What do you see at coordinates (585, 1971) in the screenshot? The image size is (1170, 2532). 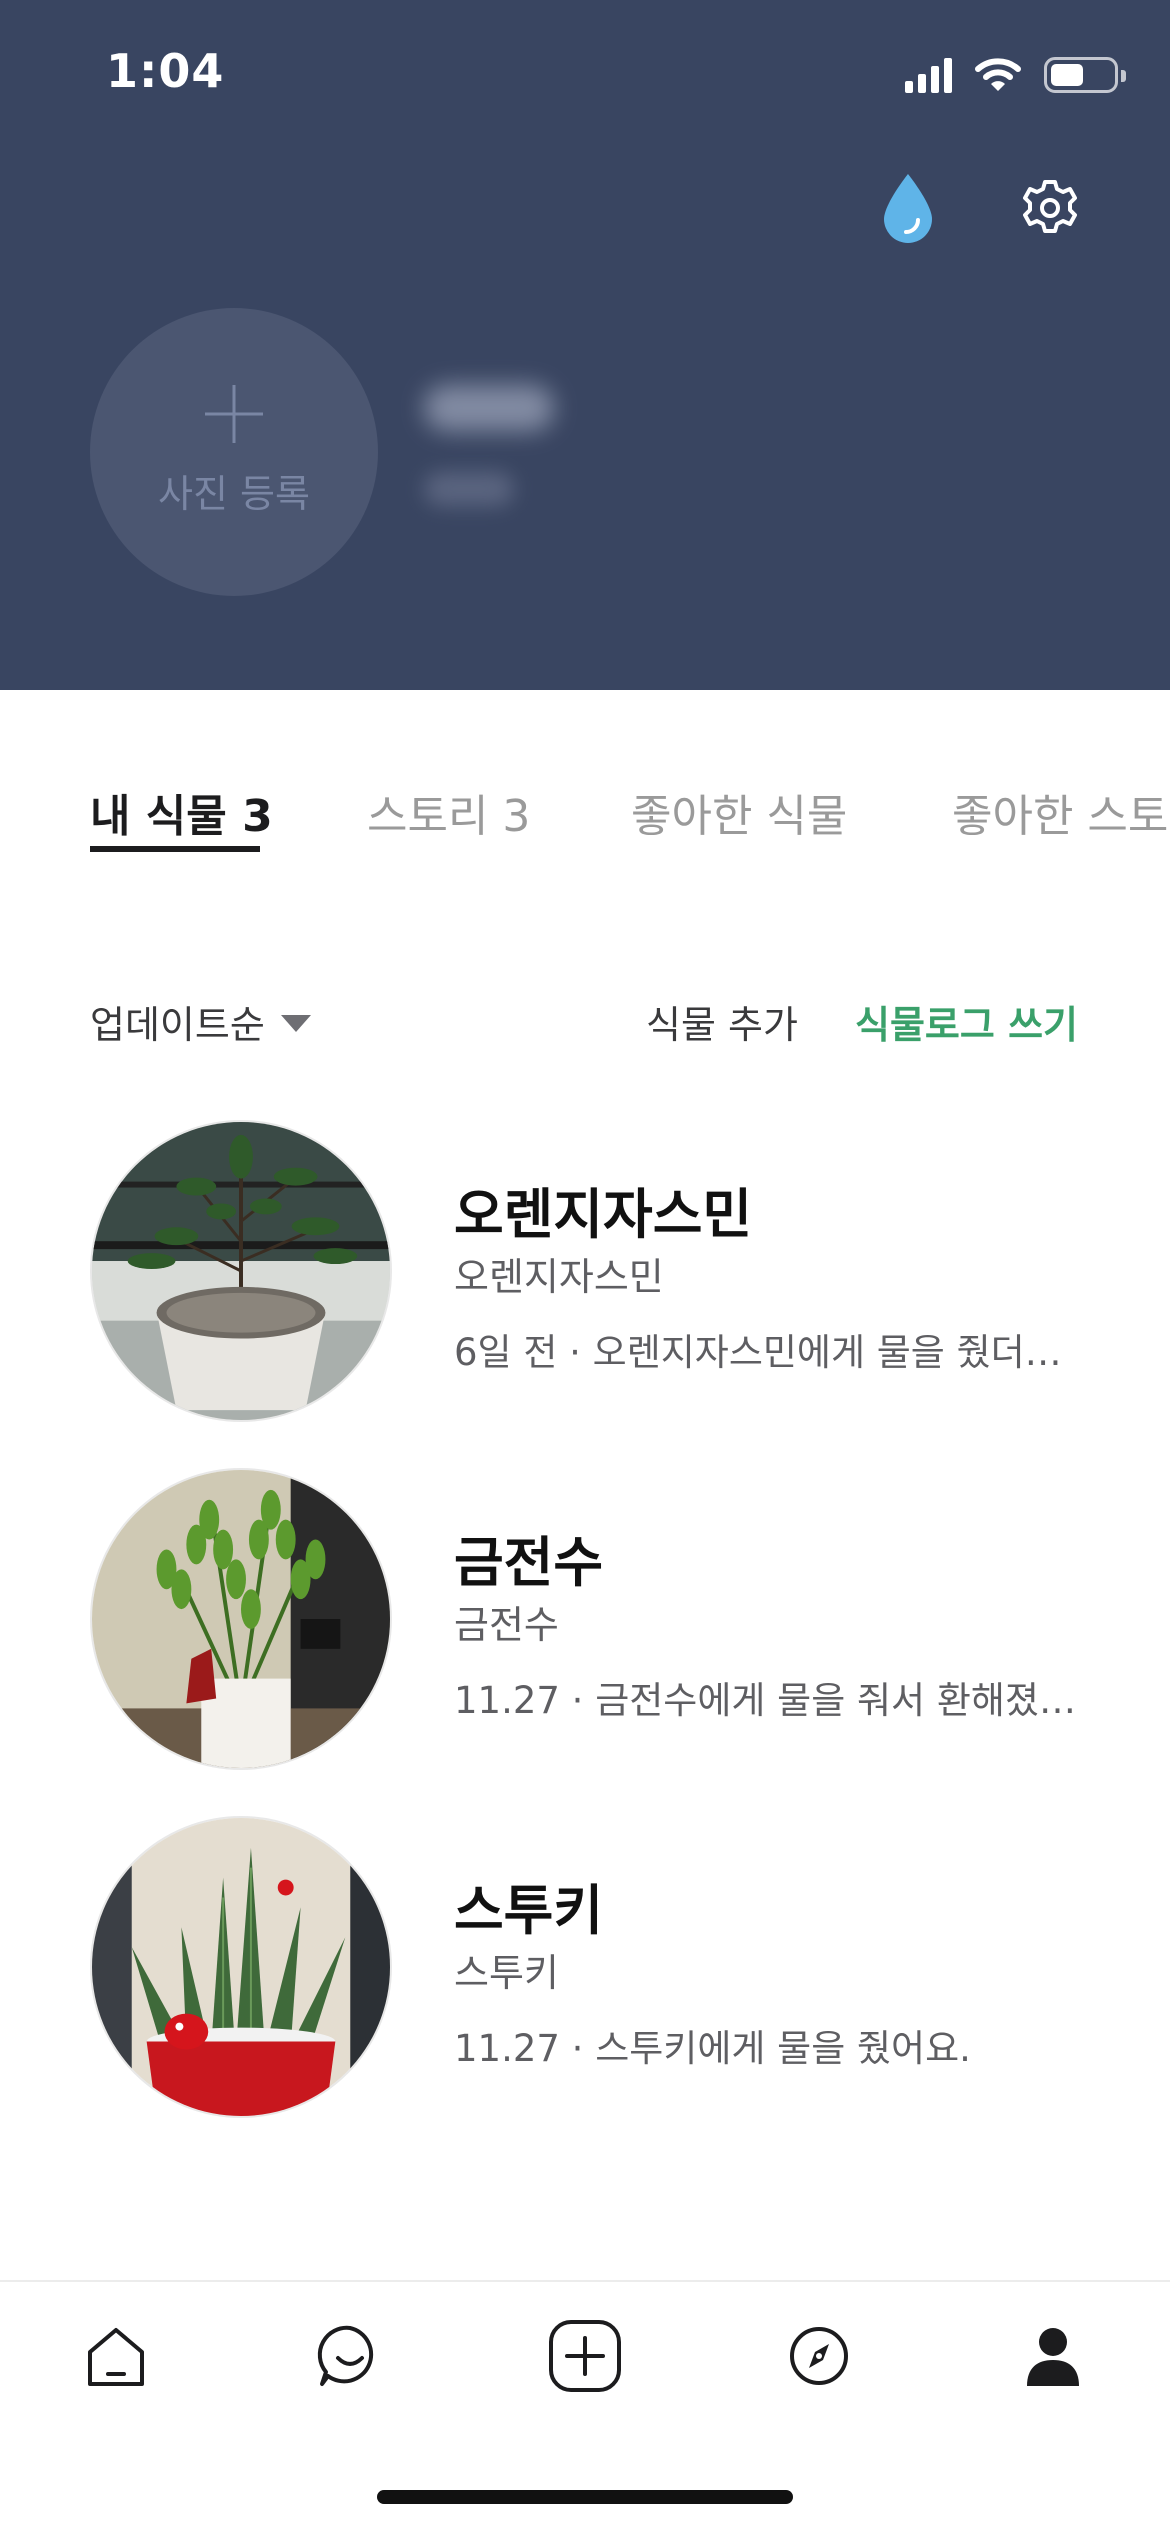 I see `plant-list-item: 스투키 스투키 11.27 · 스투키에게 물을 줬어요.` at bounding box center [585, 1971].